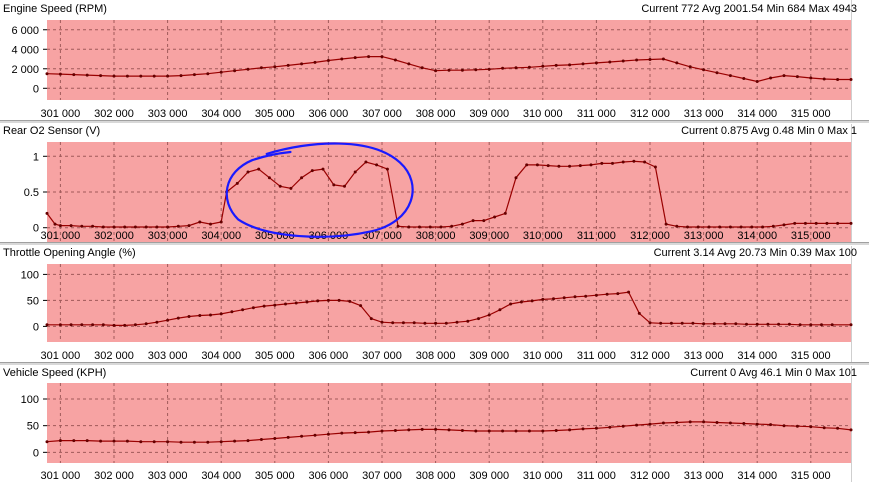 The image size is (869, 482). Describe the element at coordinates (596, 114) in the screenshot. I see `x-tick-label: 311 000` at that location.